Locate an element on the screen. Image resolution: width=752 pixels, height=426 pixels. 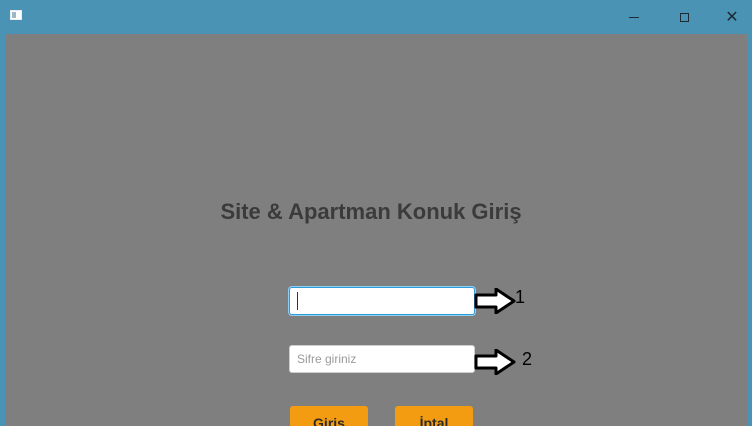
text-caret is located at coordinates (297, 301).